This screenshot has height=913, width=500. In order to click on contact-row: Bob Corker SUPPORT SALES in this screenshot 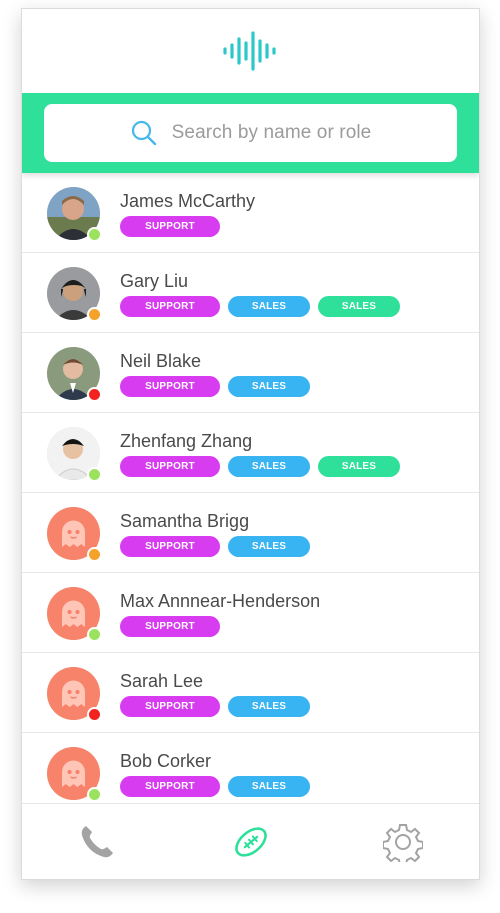, I will do `click(250, 769)`.